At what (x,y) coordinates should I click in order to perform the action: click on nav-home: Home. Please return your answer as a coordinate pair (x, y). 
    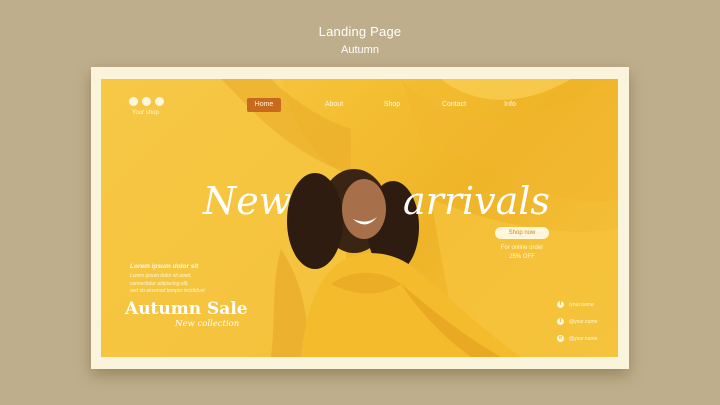
    Looking at the image, I should click on (264, 105).